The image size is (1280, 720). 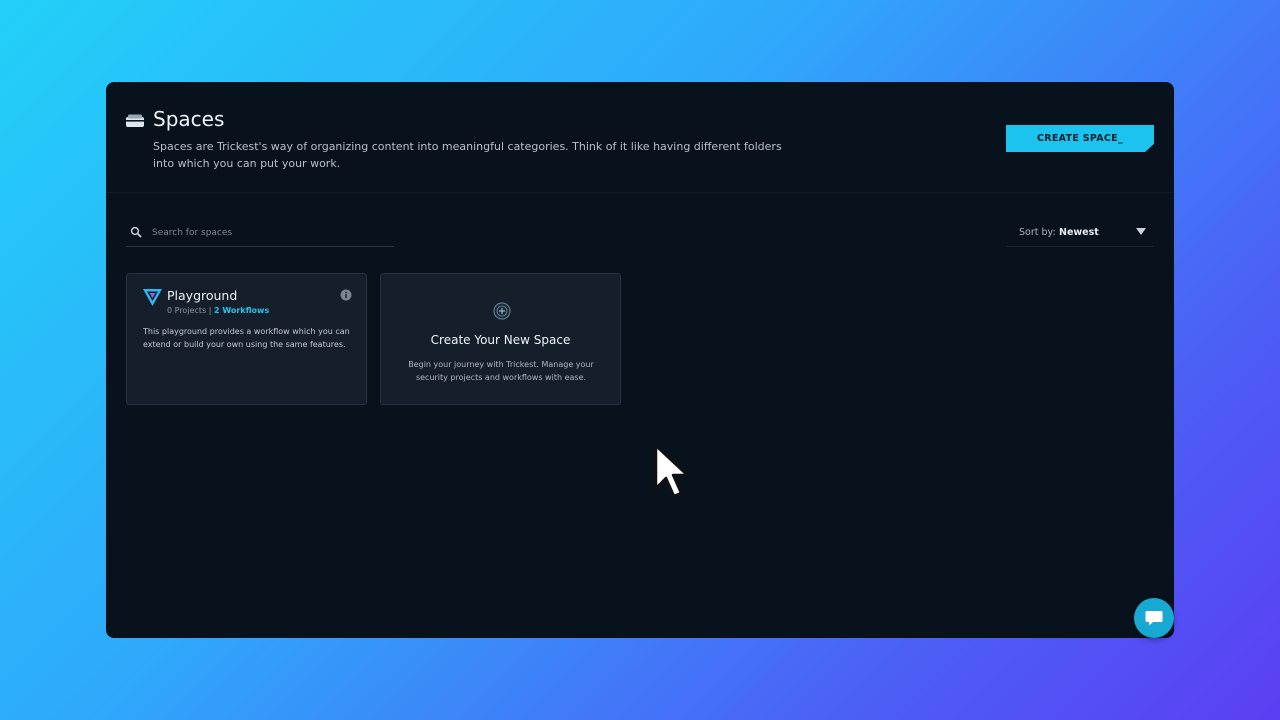 I want to click on sort-value: Newest, so click(x=1079, y=232).